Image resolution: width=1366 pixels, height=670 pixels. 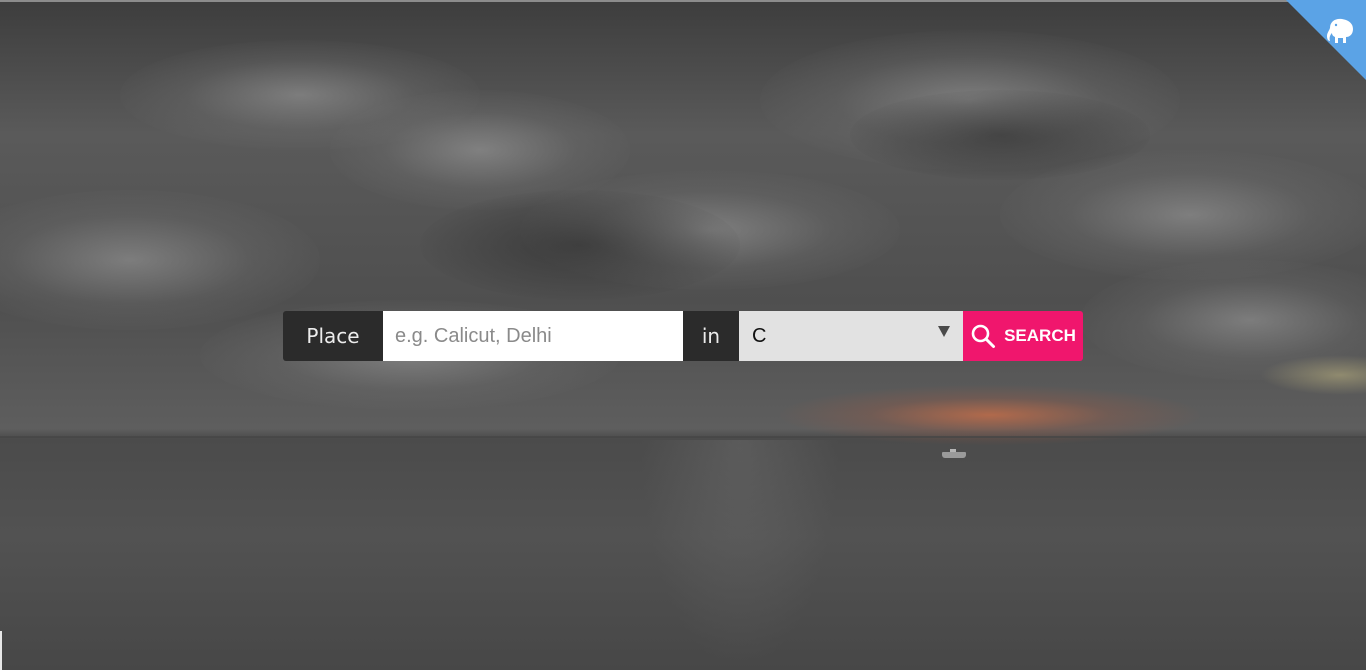 I want to click on category-select: C, so click(x=851, y=336).